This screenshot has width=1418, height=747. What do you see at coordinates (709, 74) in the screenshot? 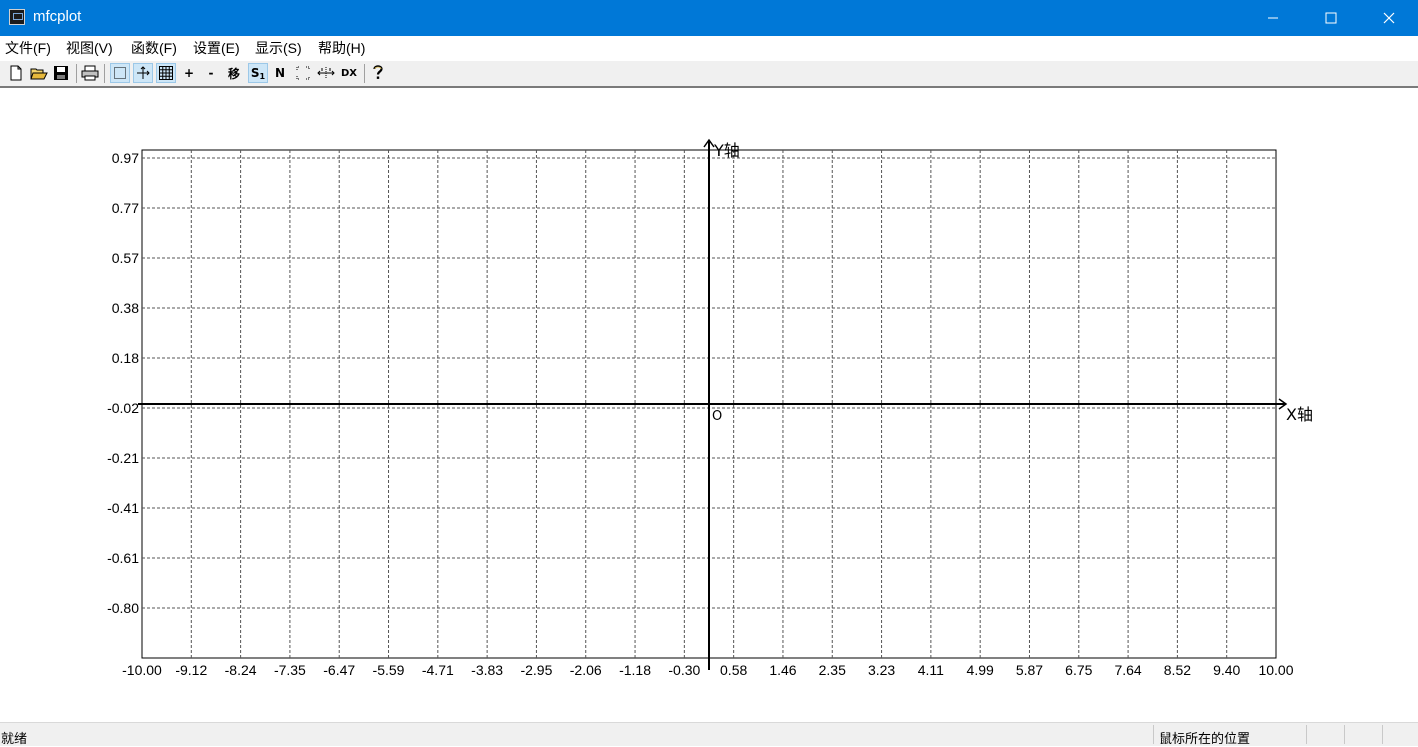
I see `toolbar: + - 移 S1 N DX` at bounding box center [709, 74].